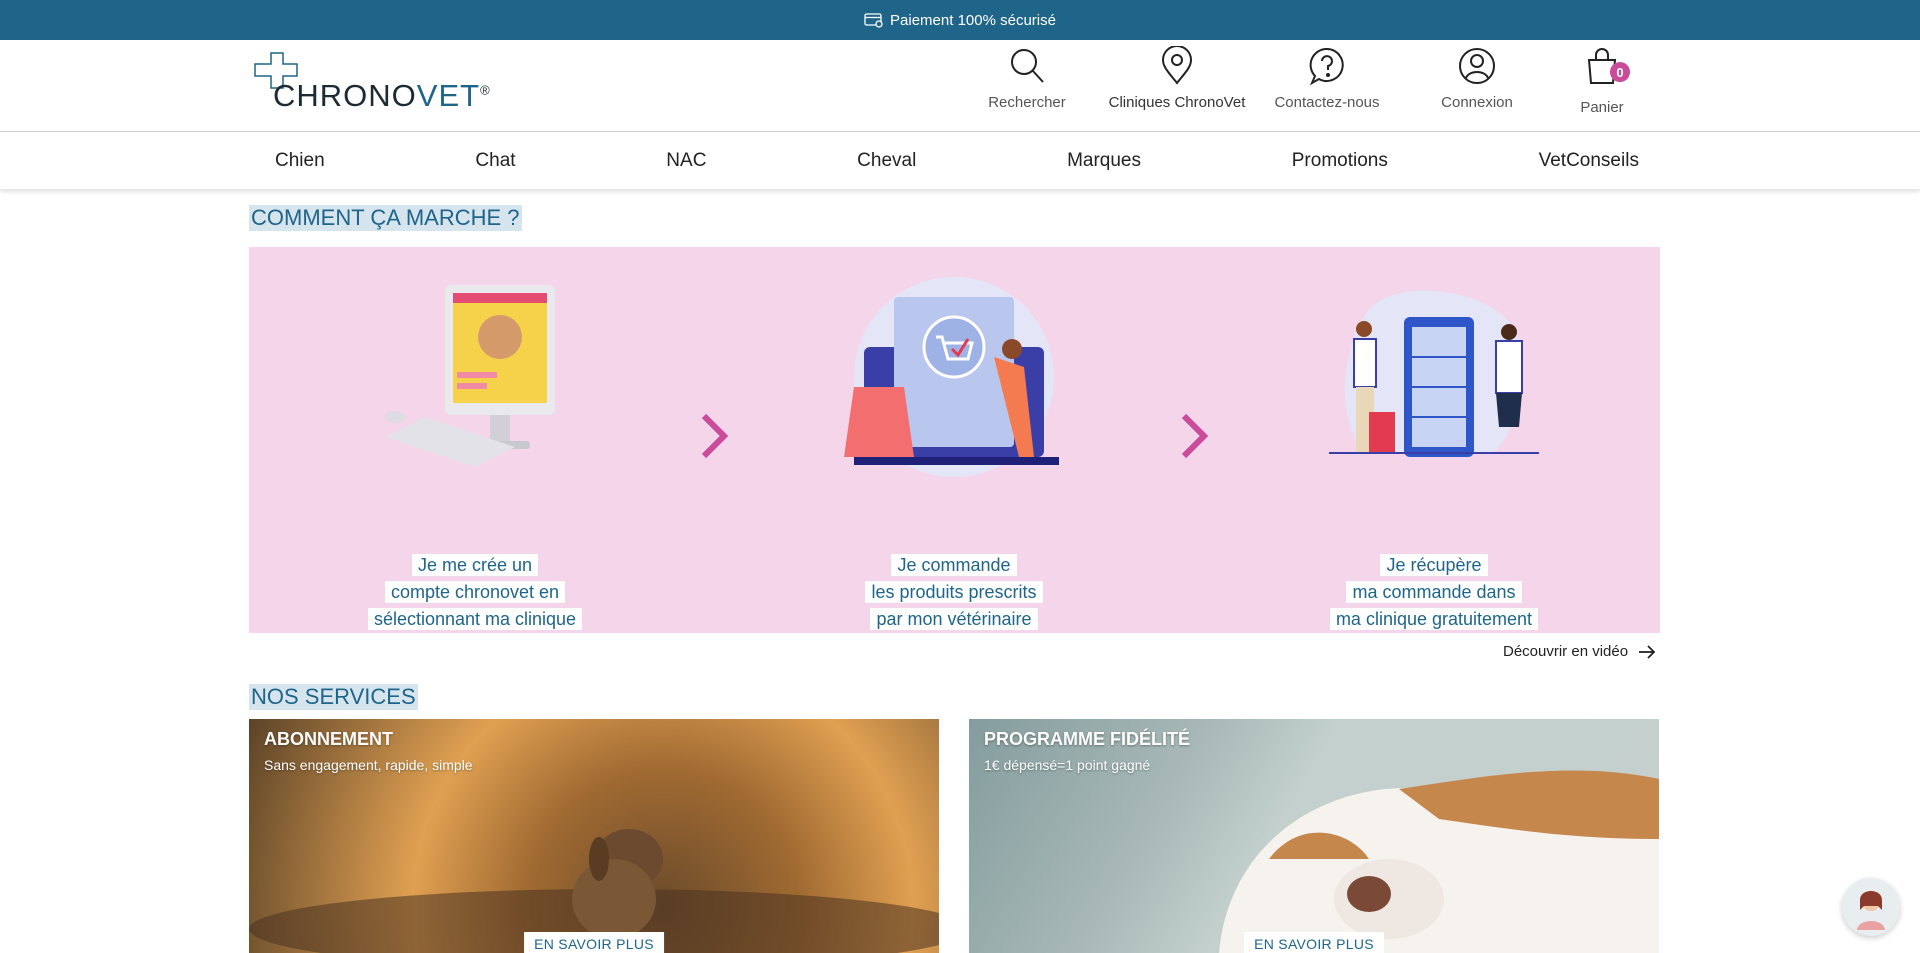 The image size is (1920, 953). I want to click on nav-item-marques: Marques, so click(1104, 161).